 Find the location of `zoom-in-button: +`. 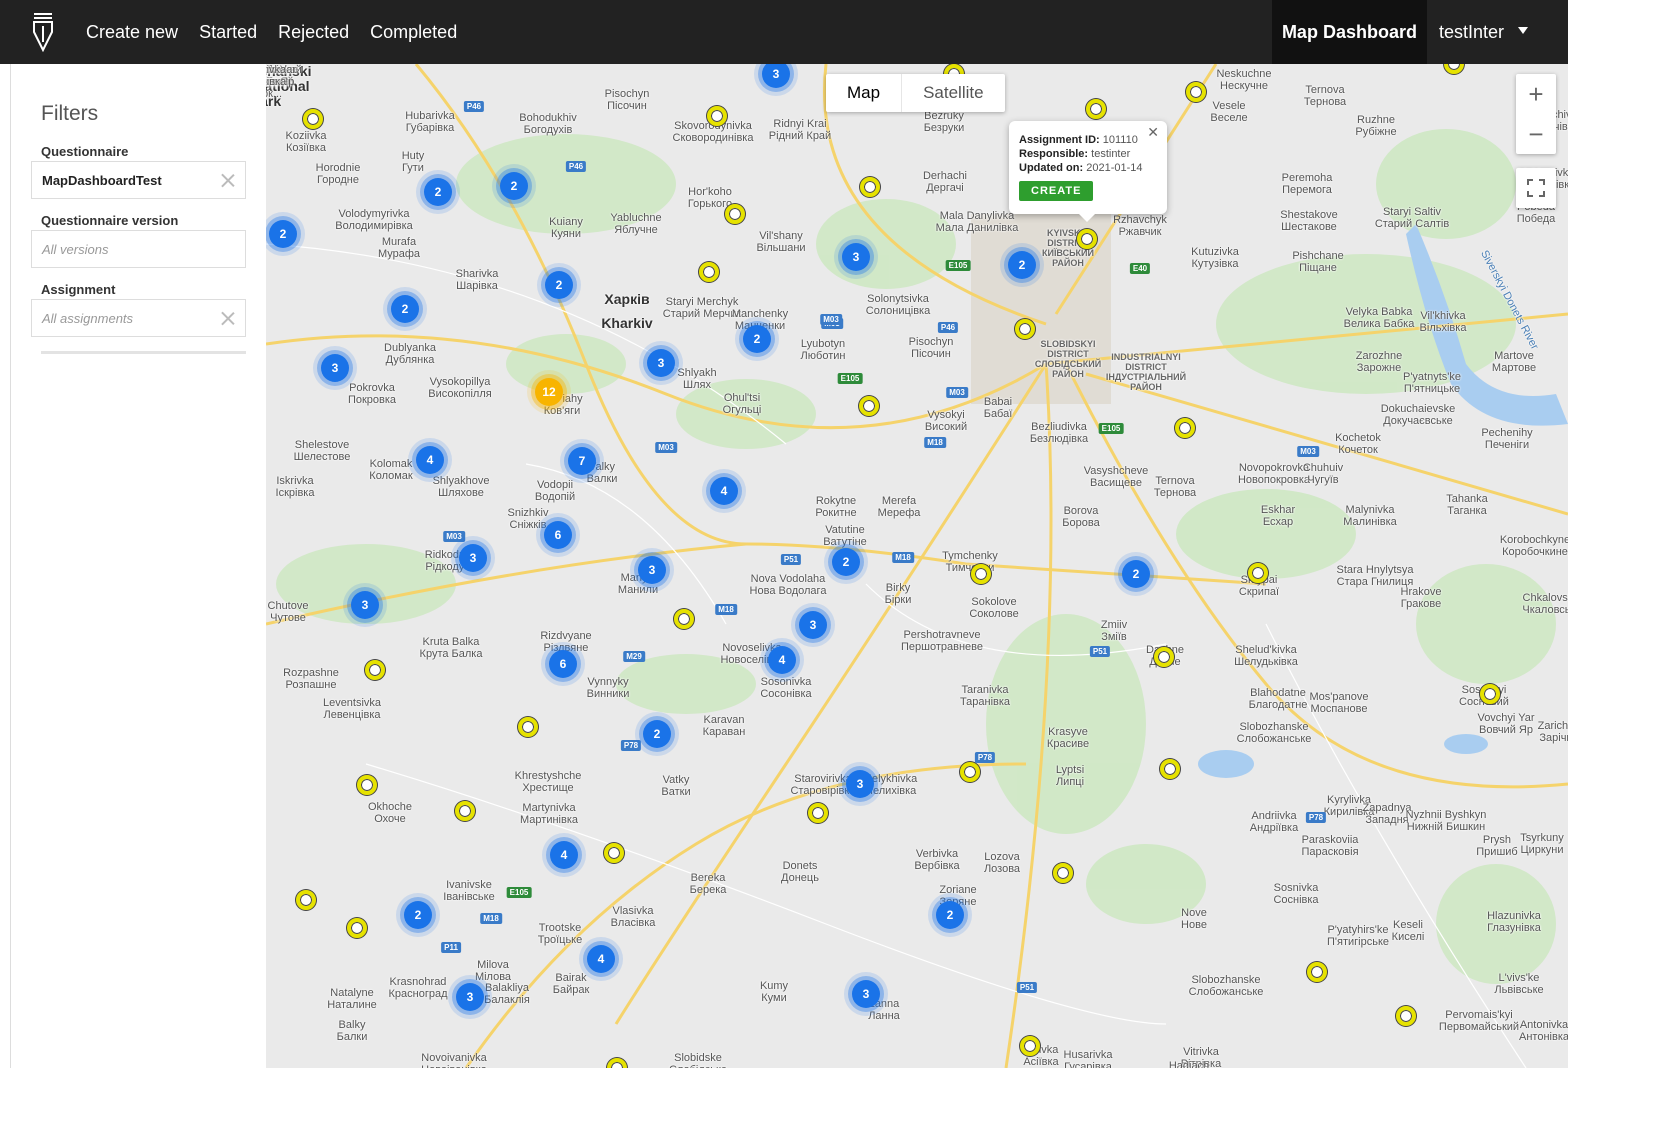

zoom-in-button: + is located at coordinates (1536, 94).